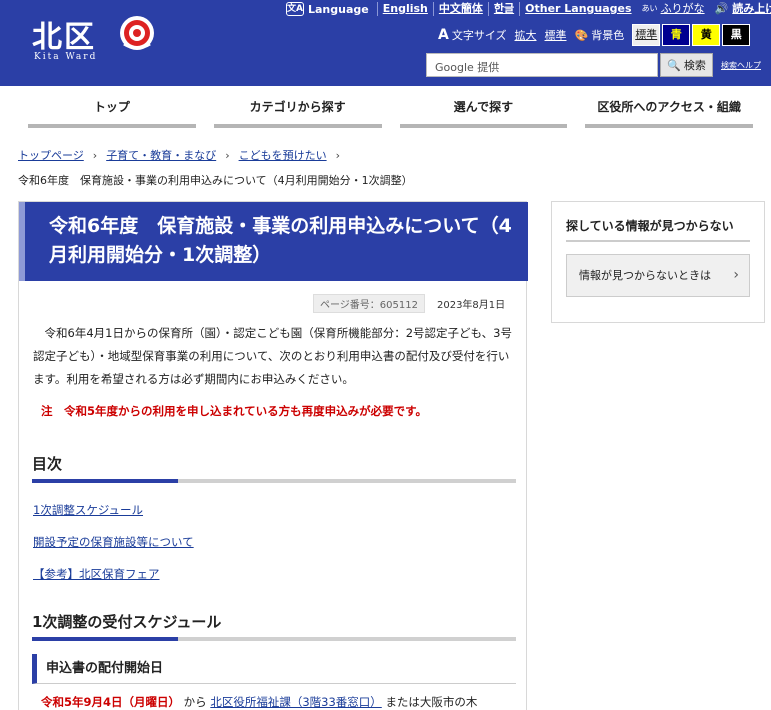 The width and height of the screenshot is (771, 710). I want to click on logo-text: 北区, so click(64, 37).